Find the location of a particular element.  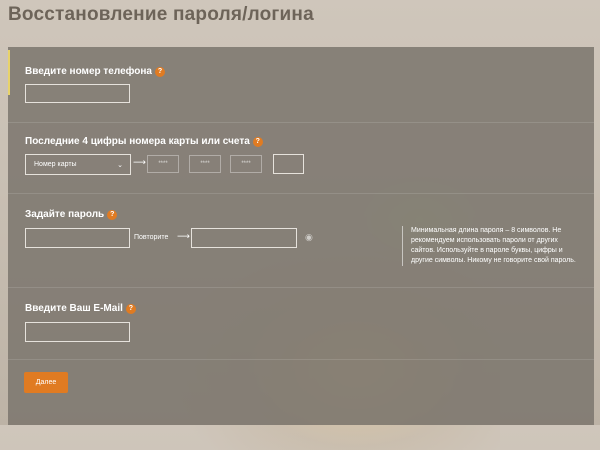

eye-icon: ◉ is located at coordinates (309, 237).